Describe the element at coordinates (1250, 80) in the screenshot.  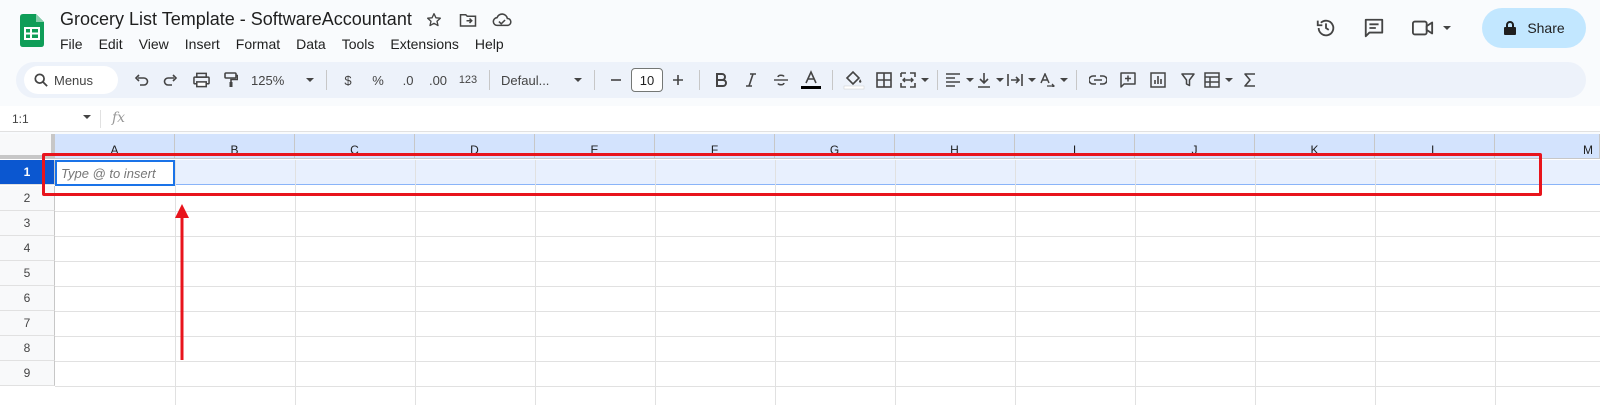
I see `functions-button` at that location.